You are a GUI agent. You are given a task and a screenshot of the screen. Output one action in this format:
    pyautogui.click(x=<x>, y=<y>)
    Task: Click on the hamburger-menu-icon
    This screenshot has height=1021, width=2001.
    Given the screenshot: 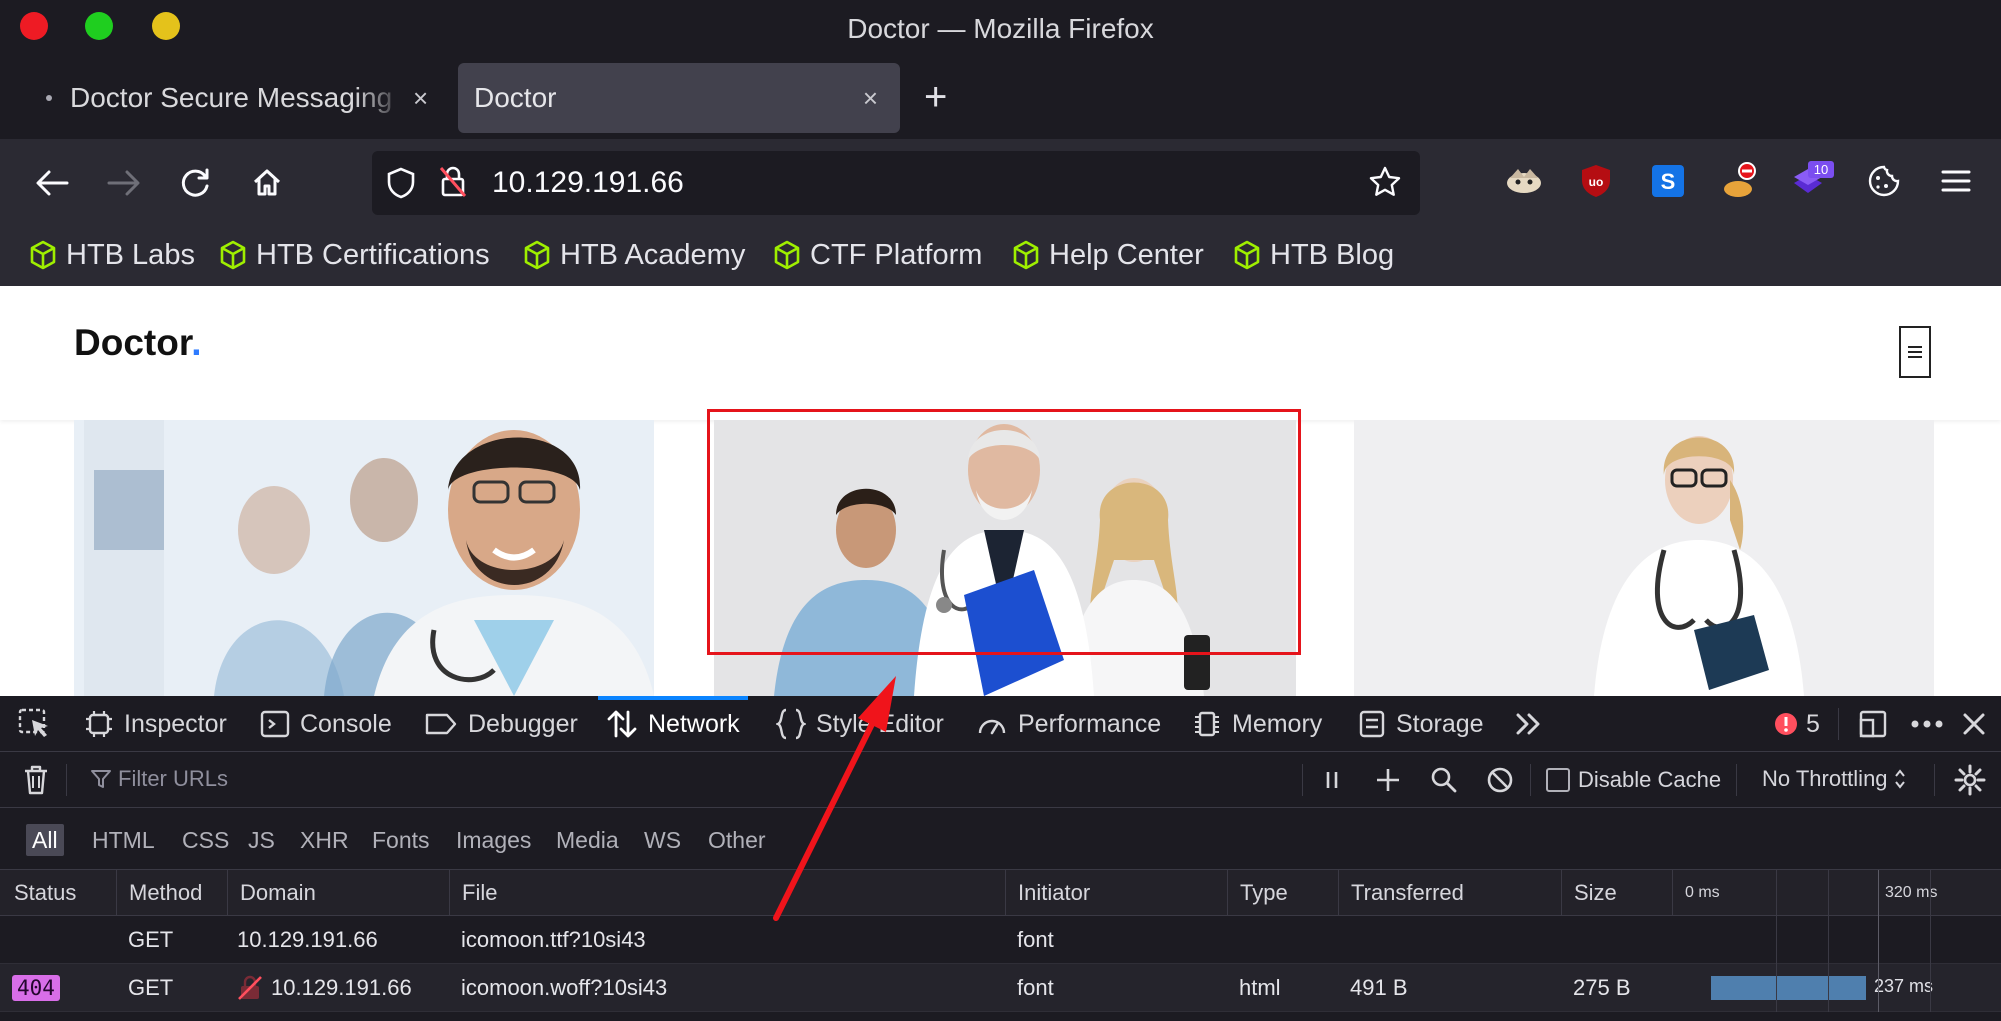 What is the action you would take?
    pyautogui.click(x=1956, y=181)
    